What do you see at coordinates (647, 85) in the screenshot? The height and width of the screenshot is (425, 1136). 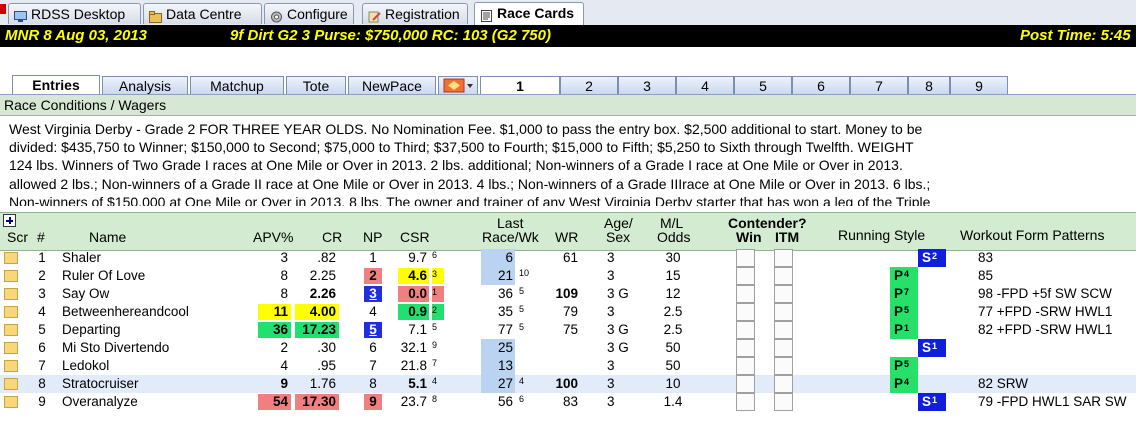 I see `race-tab-3: 3` at bounding box center [647, 85].